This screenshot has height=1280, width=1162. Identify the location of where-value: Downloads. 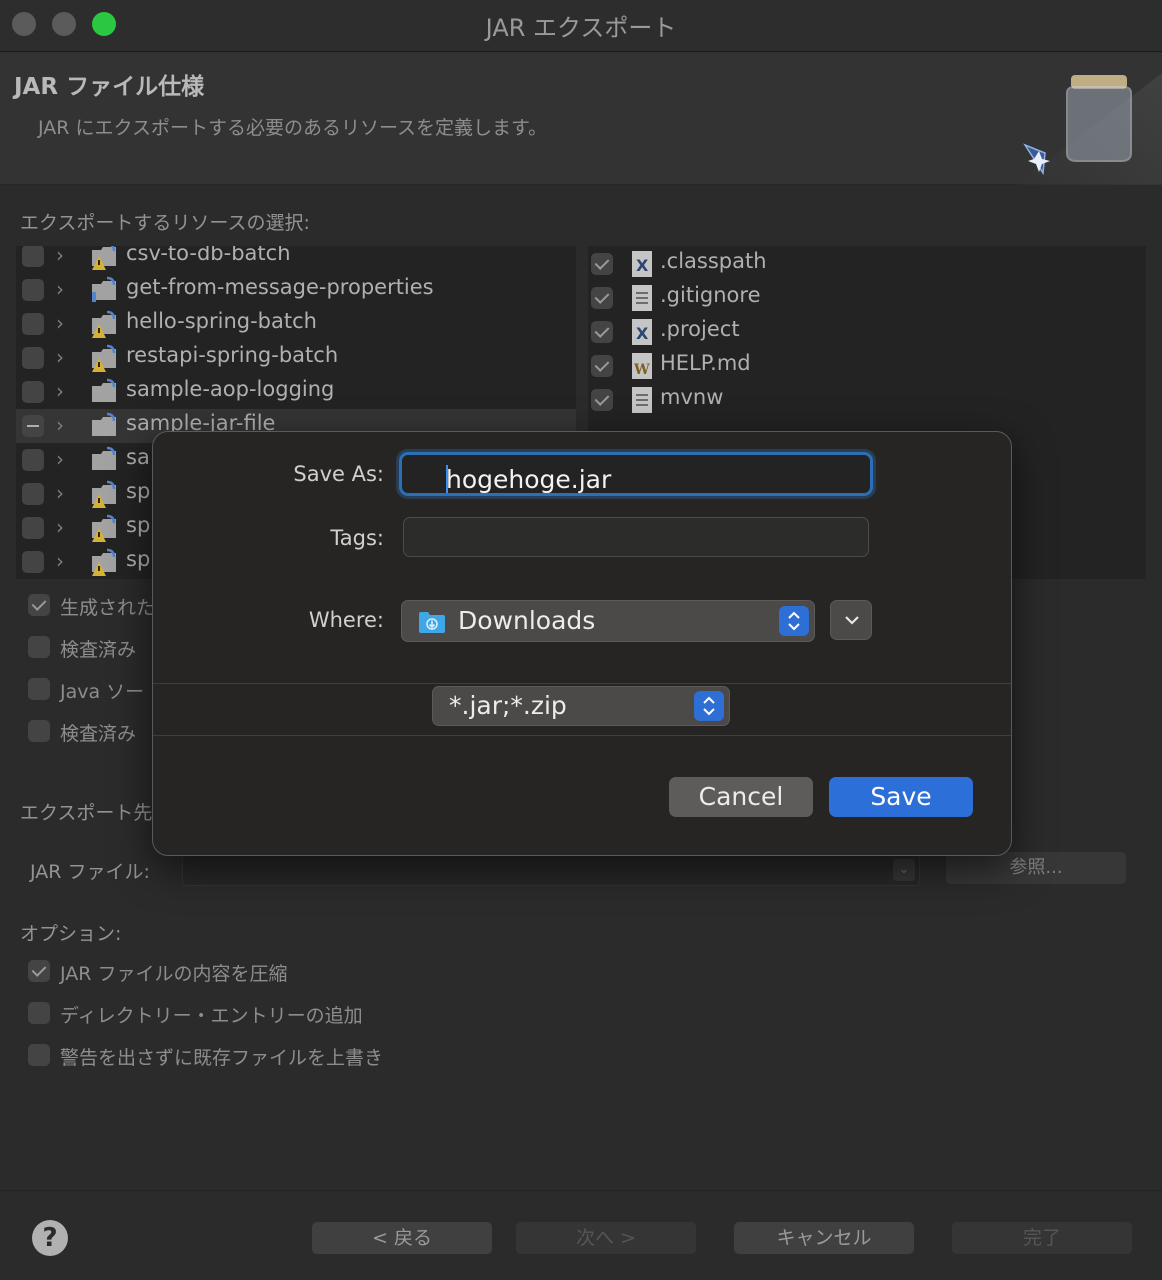
(527, 620).